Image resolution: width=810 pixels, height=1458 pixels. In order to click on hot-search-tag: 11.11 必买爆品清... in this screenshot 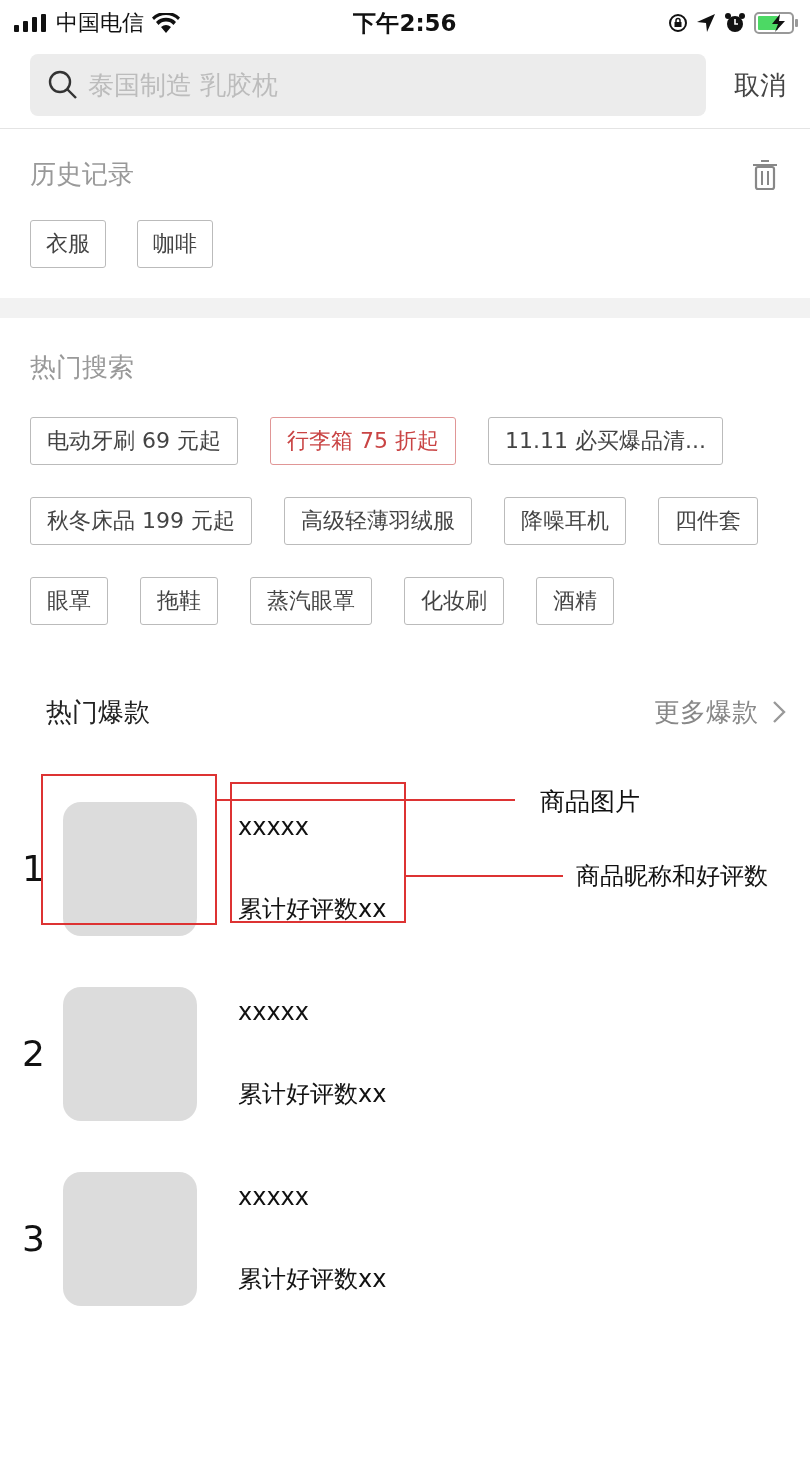, I will do `click(605, 441)`.